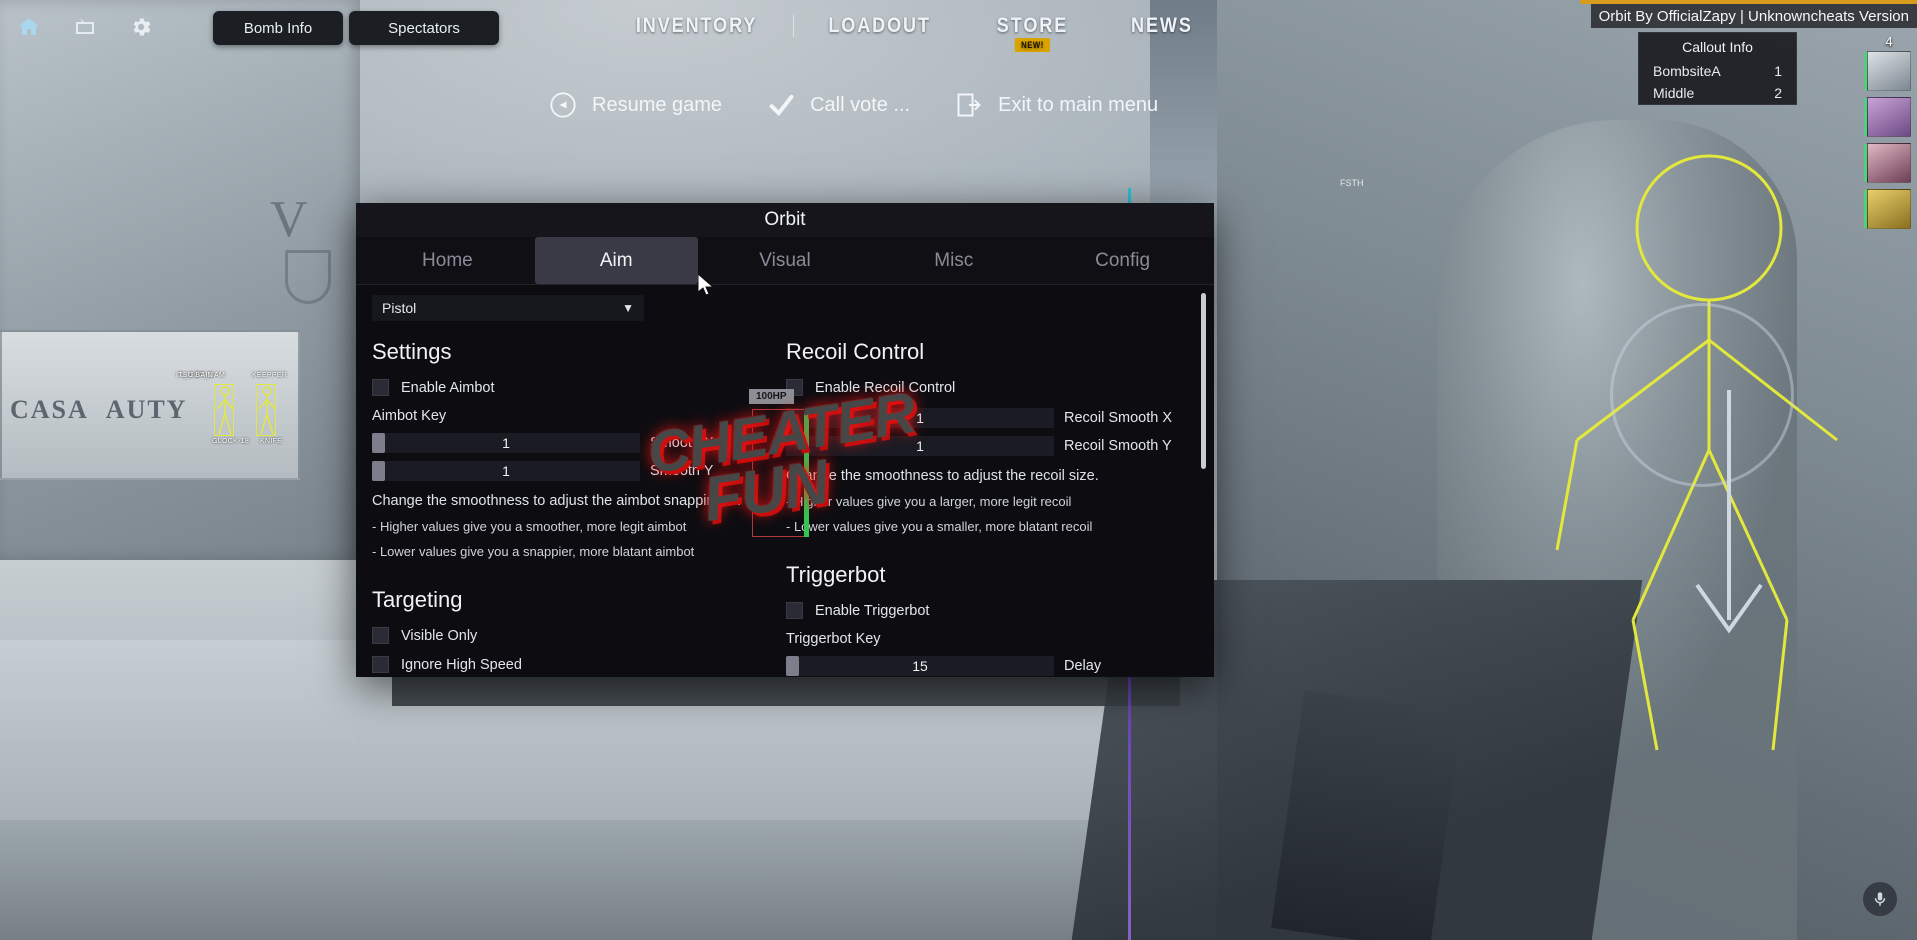 Image resolution: width=1917 pixels, height=940 pixels. I want to click on resume-label: Resume game, so click(657, 104).